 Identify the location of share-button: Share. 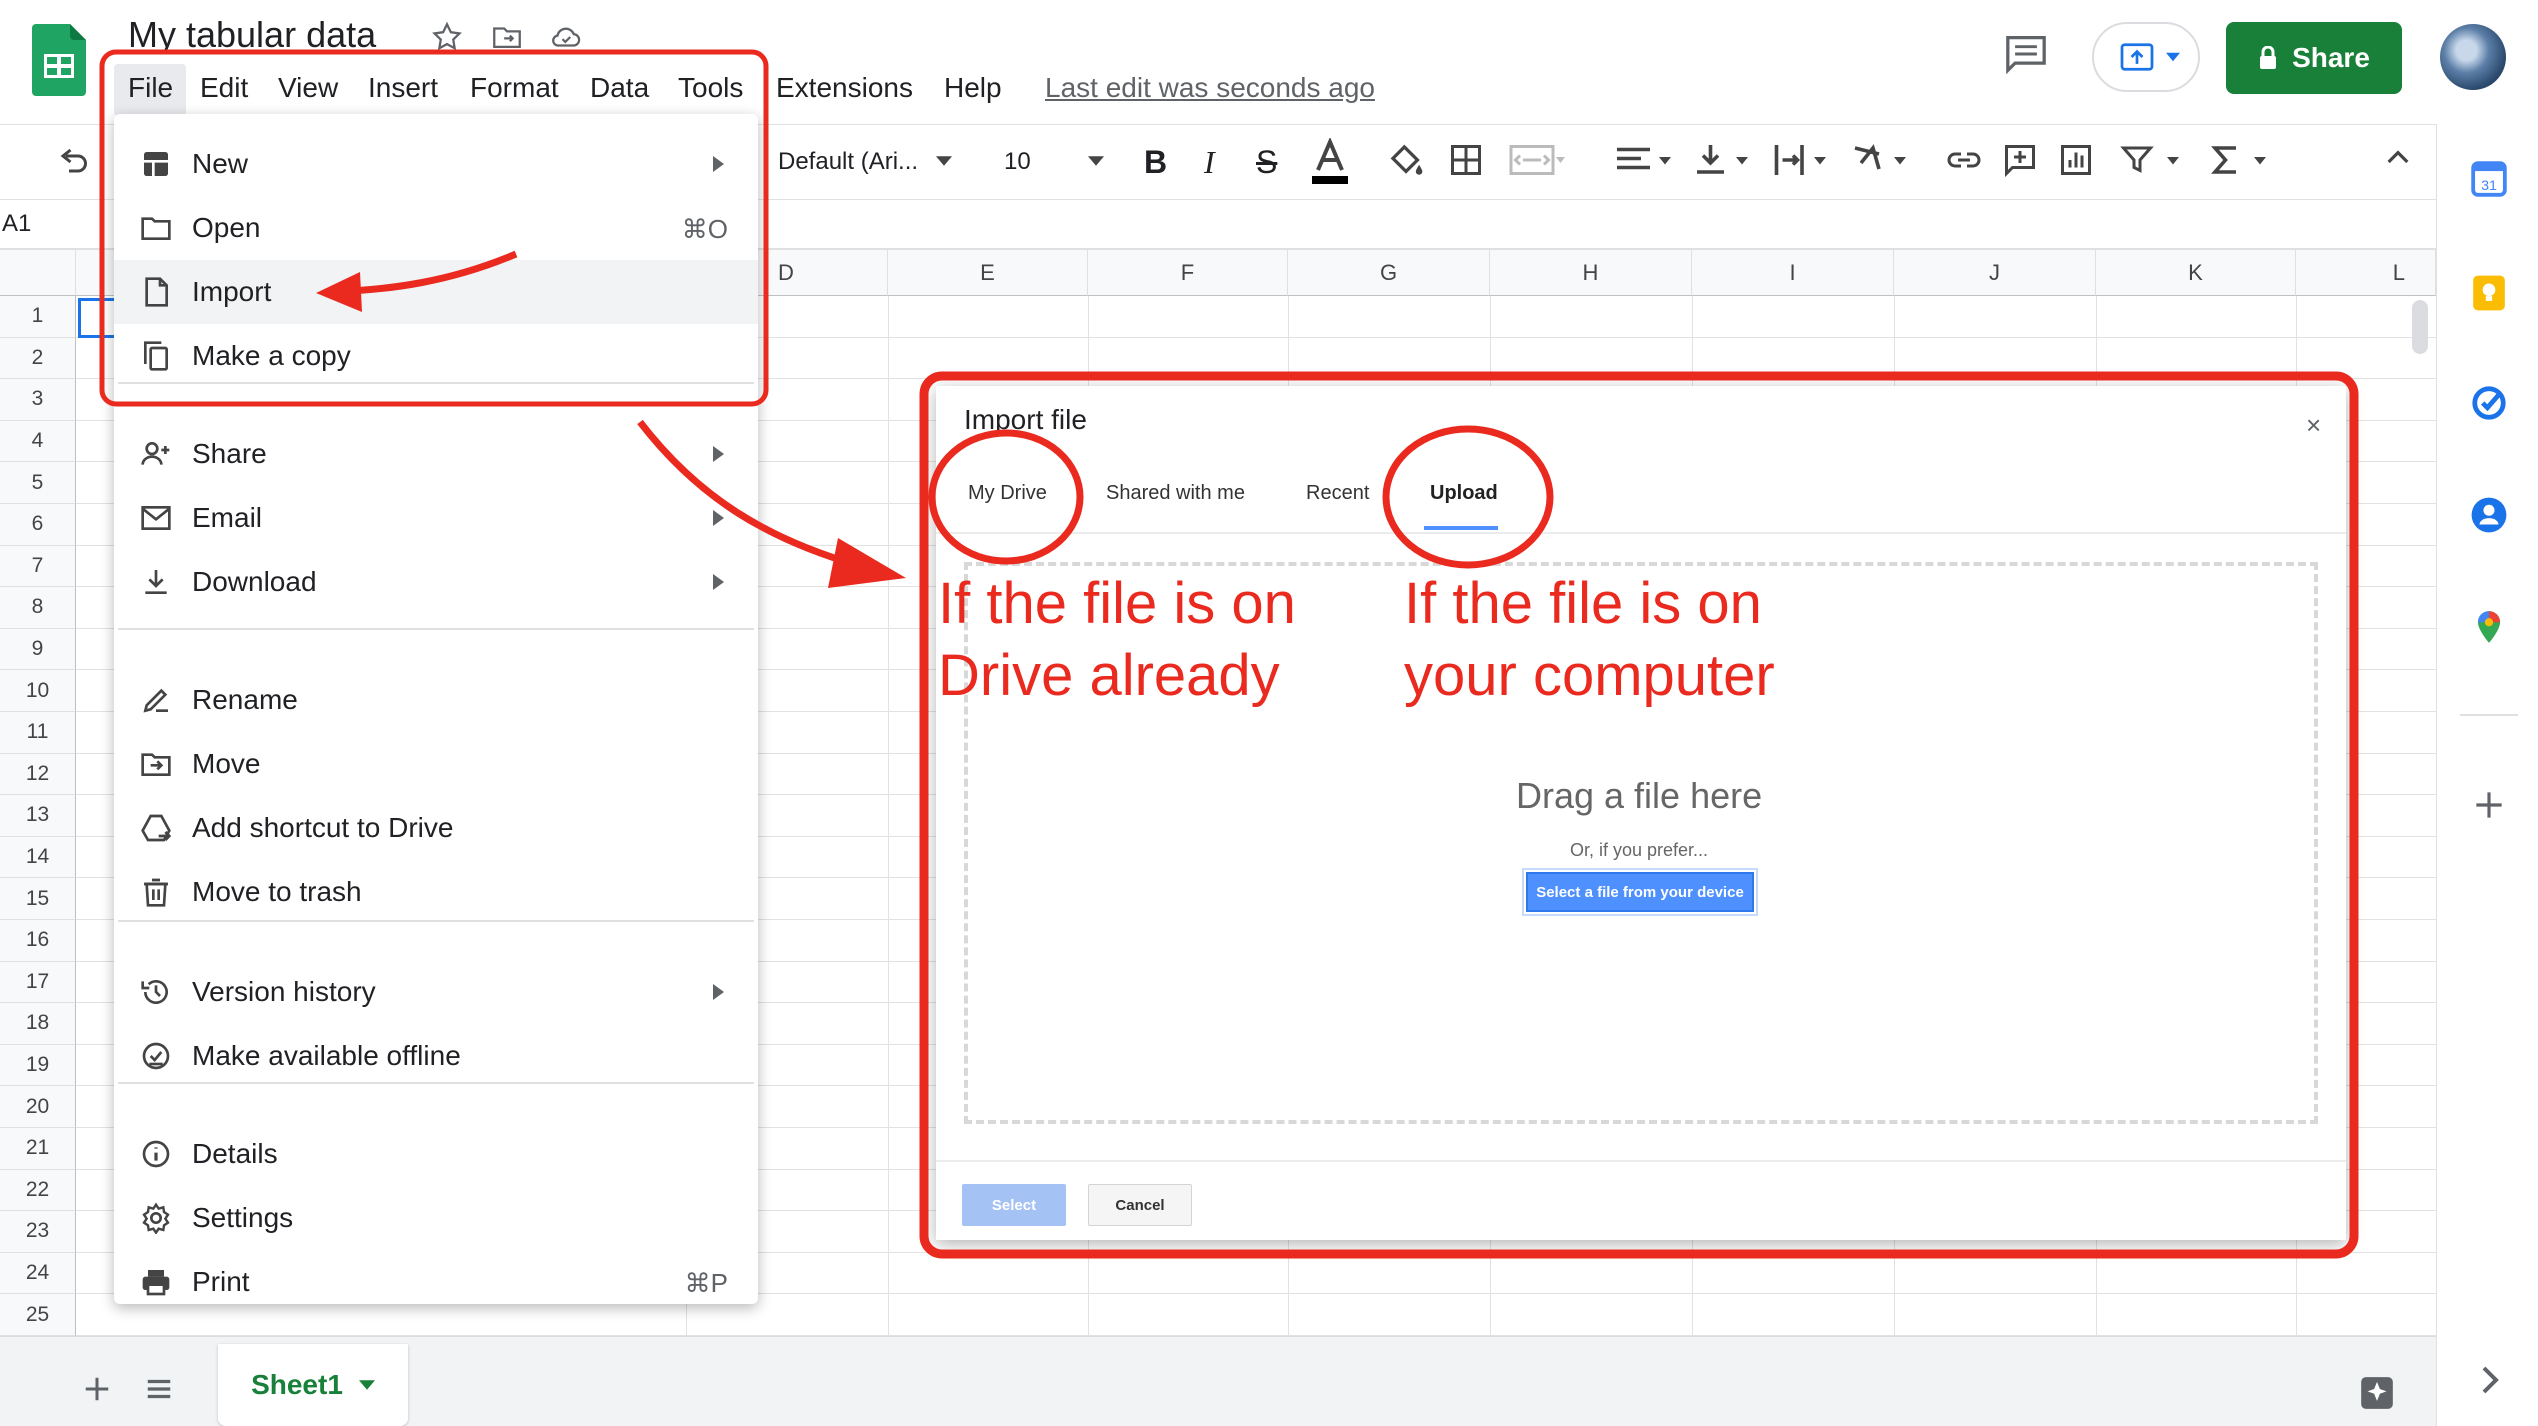
(2314, 58).